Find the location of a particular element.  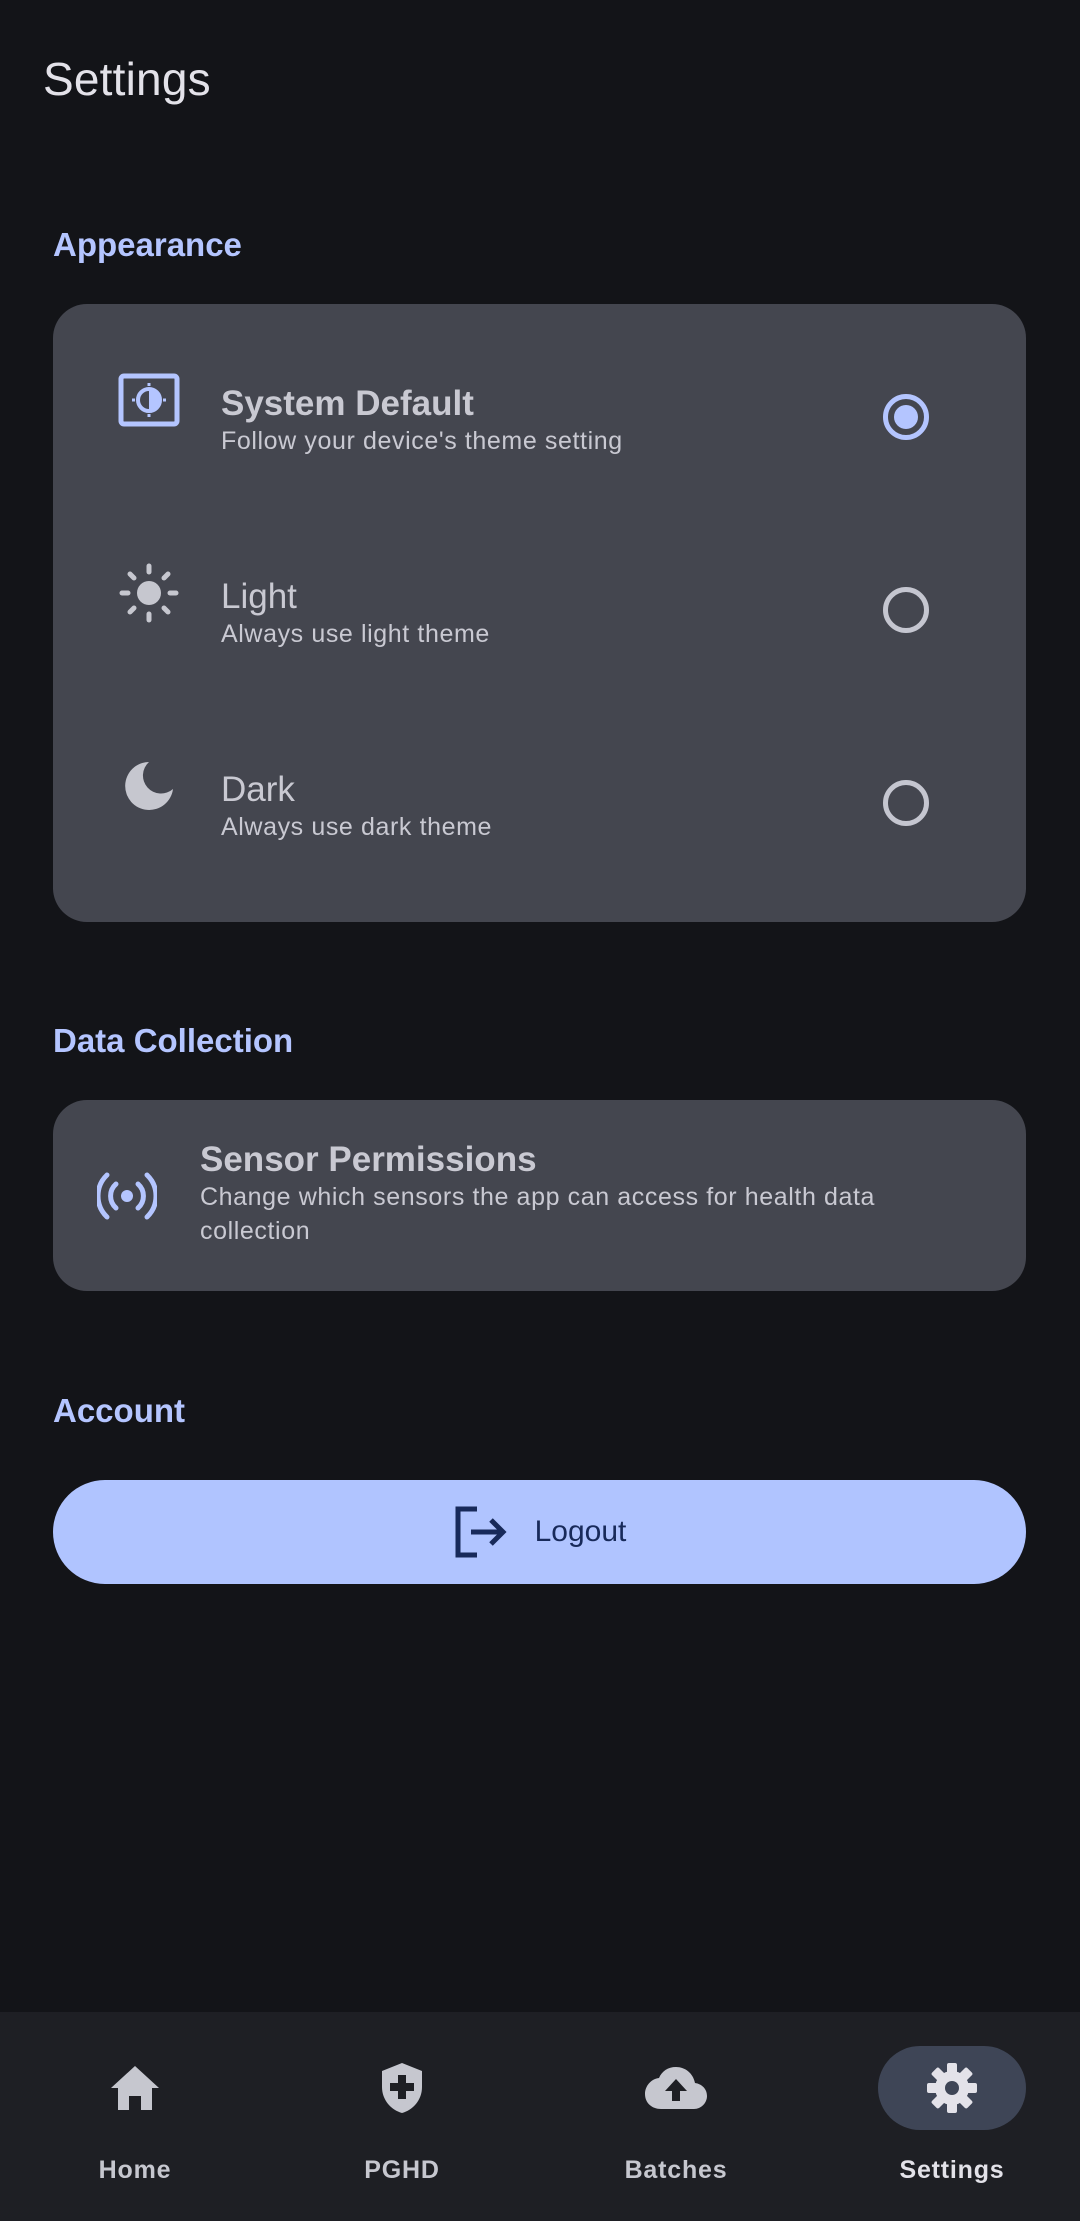

home-icon is located at coordinates (135, 2088).